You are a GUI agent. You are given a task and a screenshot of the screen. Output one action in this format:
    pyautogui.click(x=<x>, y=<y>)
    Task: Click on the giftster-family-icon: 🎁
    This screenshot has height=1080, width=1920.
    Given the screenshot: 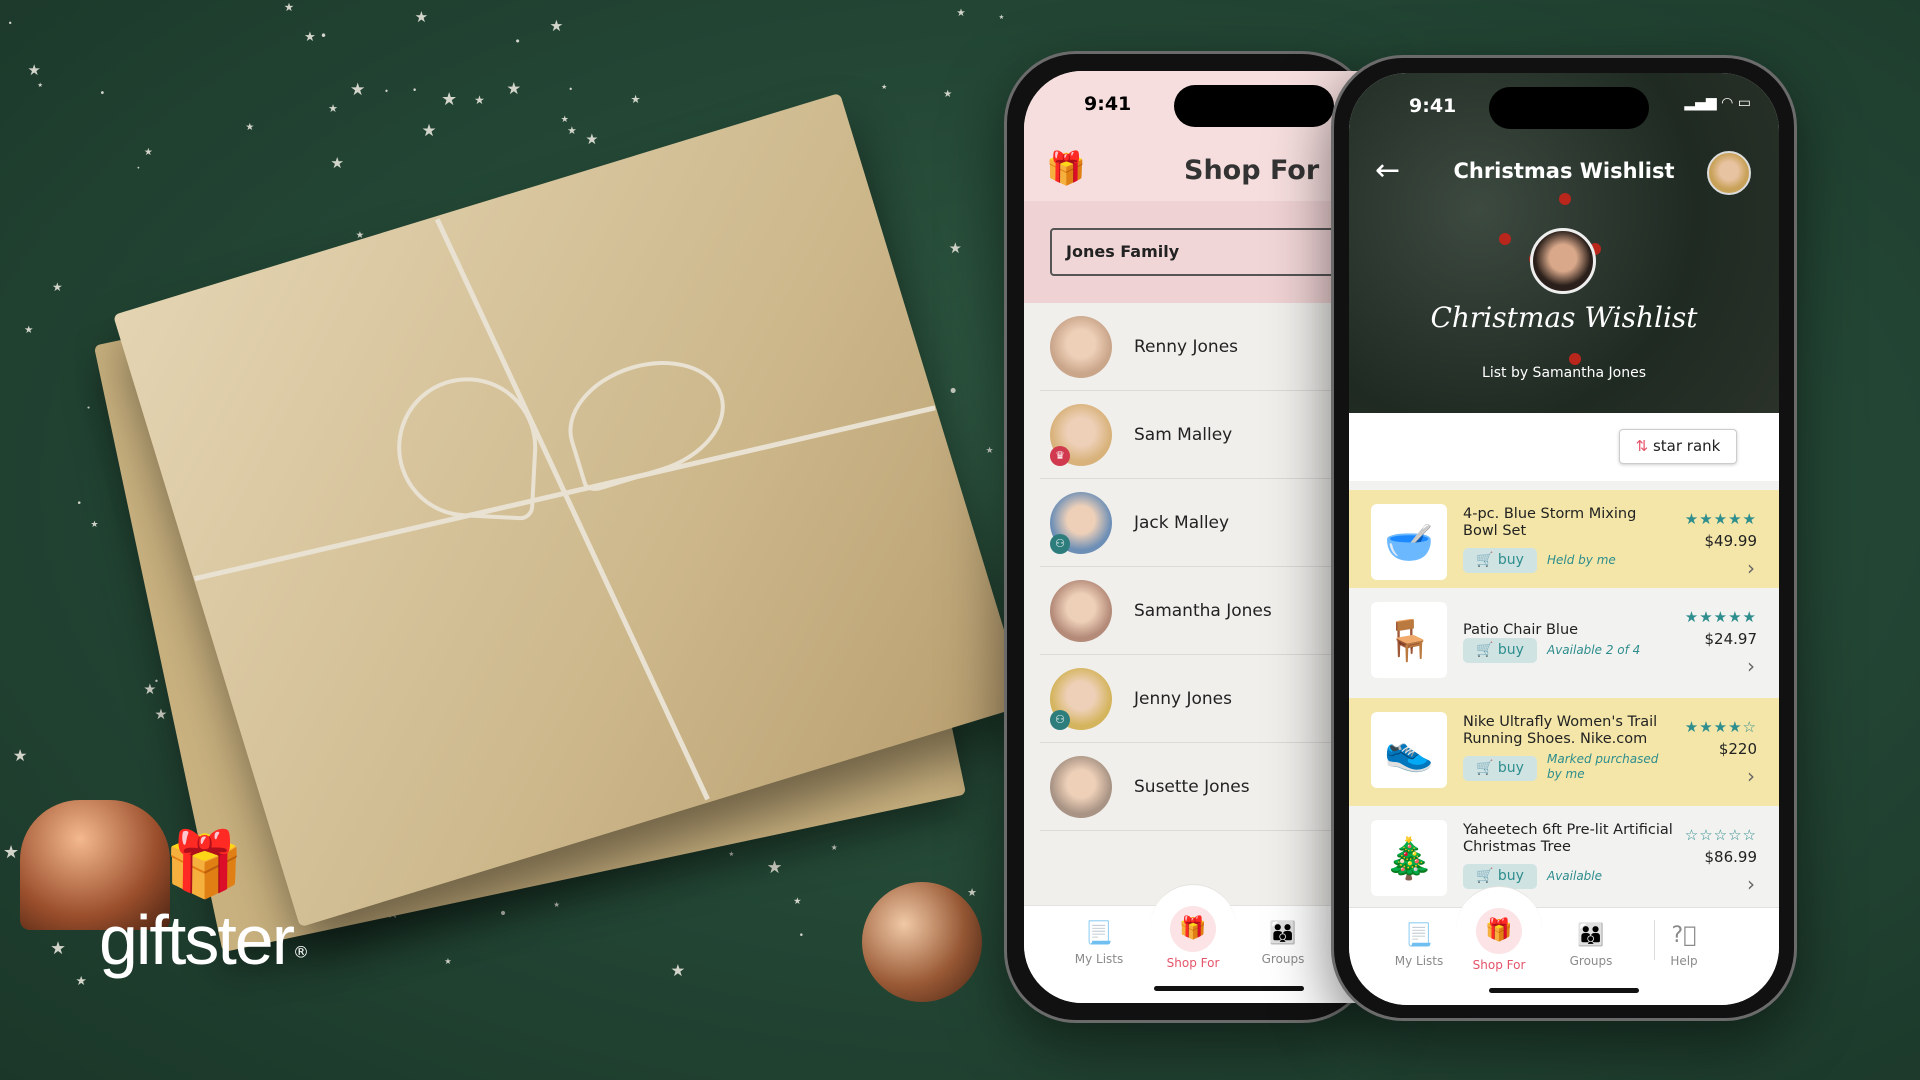 What is the action you would take?
    pyautogui.click(x=1066, y=168)
    